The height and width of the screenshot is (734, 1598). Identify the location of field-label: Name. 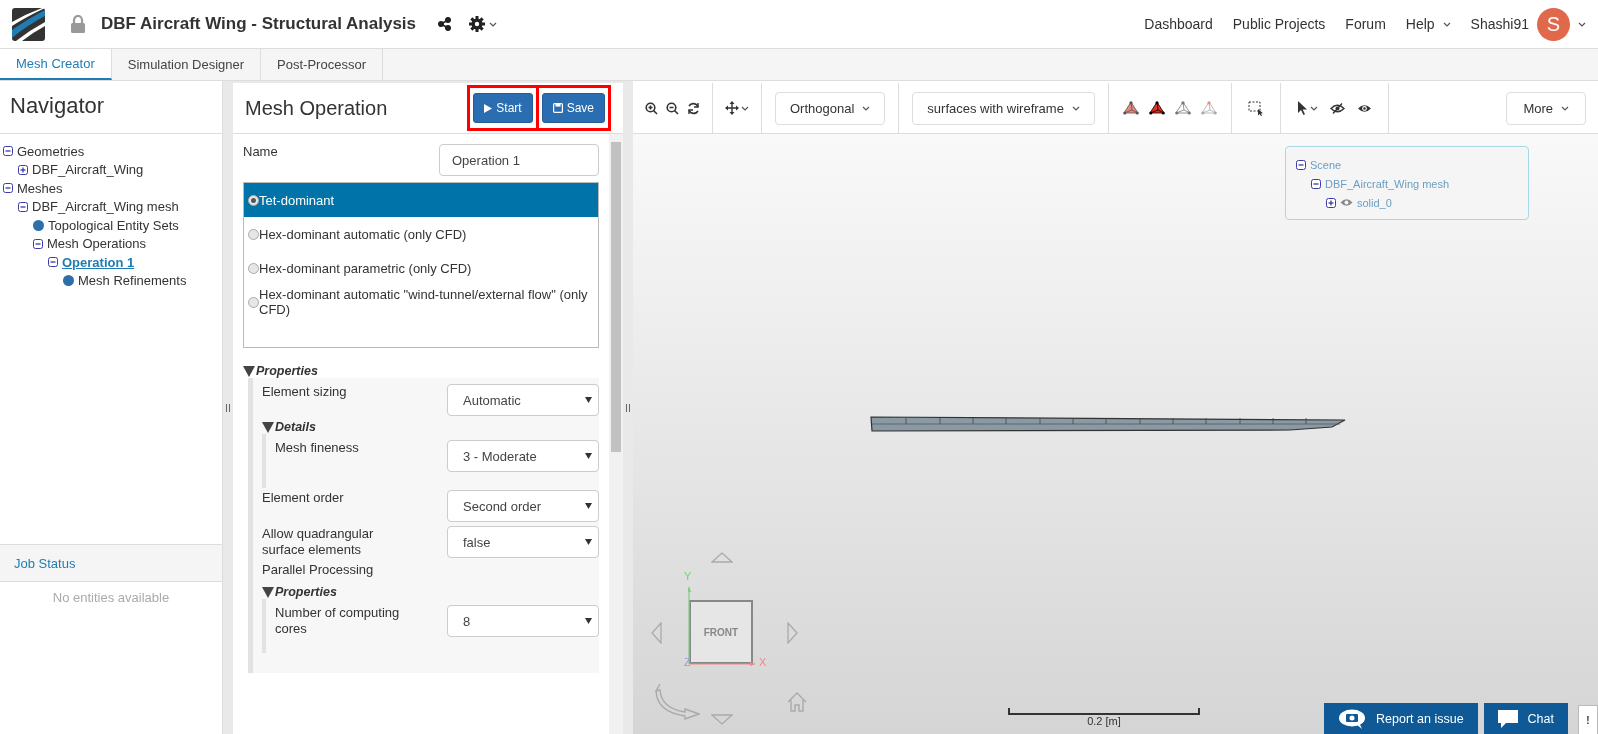
(260, 151).